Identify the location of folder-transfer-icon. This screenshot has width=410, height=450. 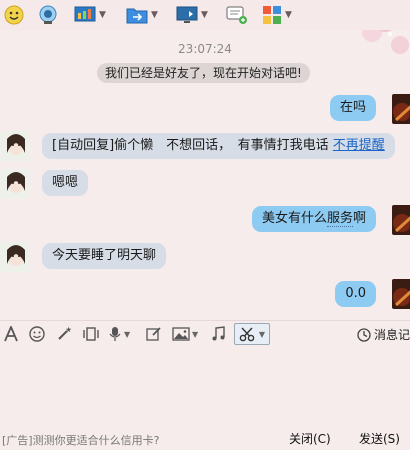
(137, 16).